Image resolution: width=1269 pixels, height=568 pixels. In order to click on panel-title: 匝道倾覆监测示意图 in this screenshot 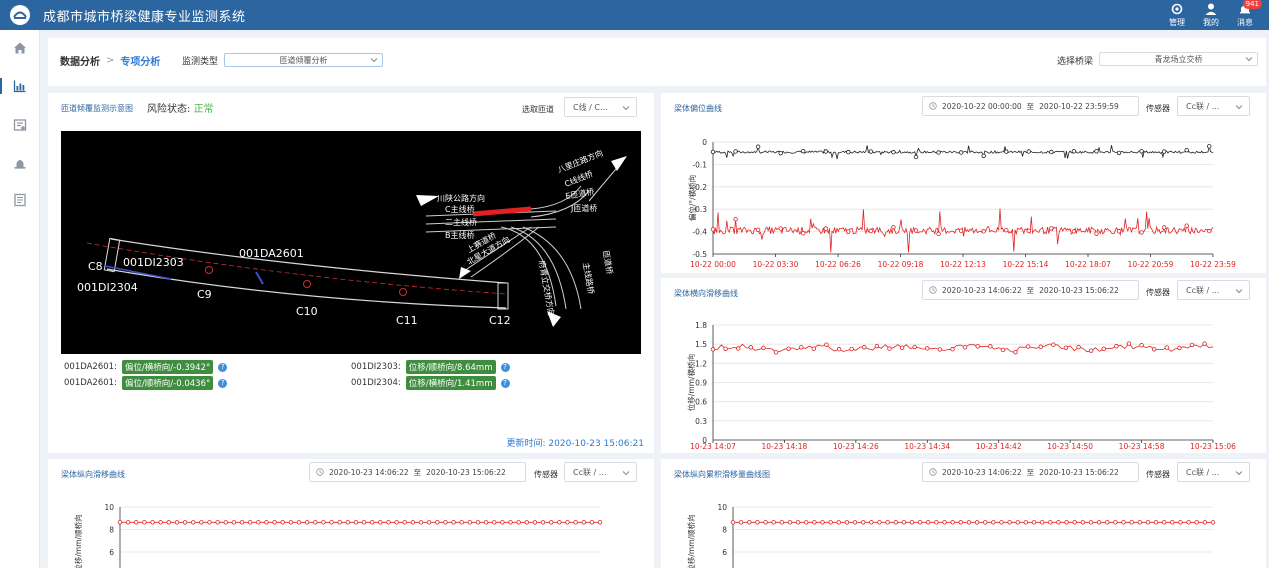, I will do `click(97, 108)`.